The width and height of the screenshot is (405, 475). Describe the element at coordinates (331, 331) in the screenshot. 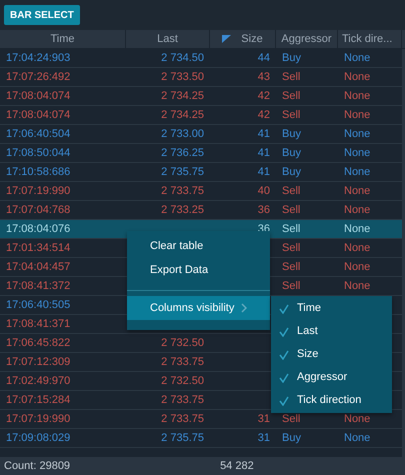

I see `menu-item: Last` at that location.